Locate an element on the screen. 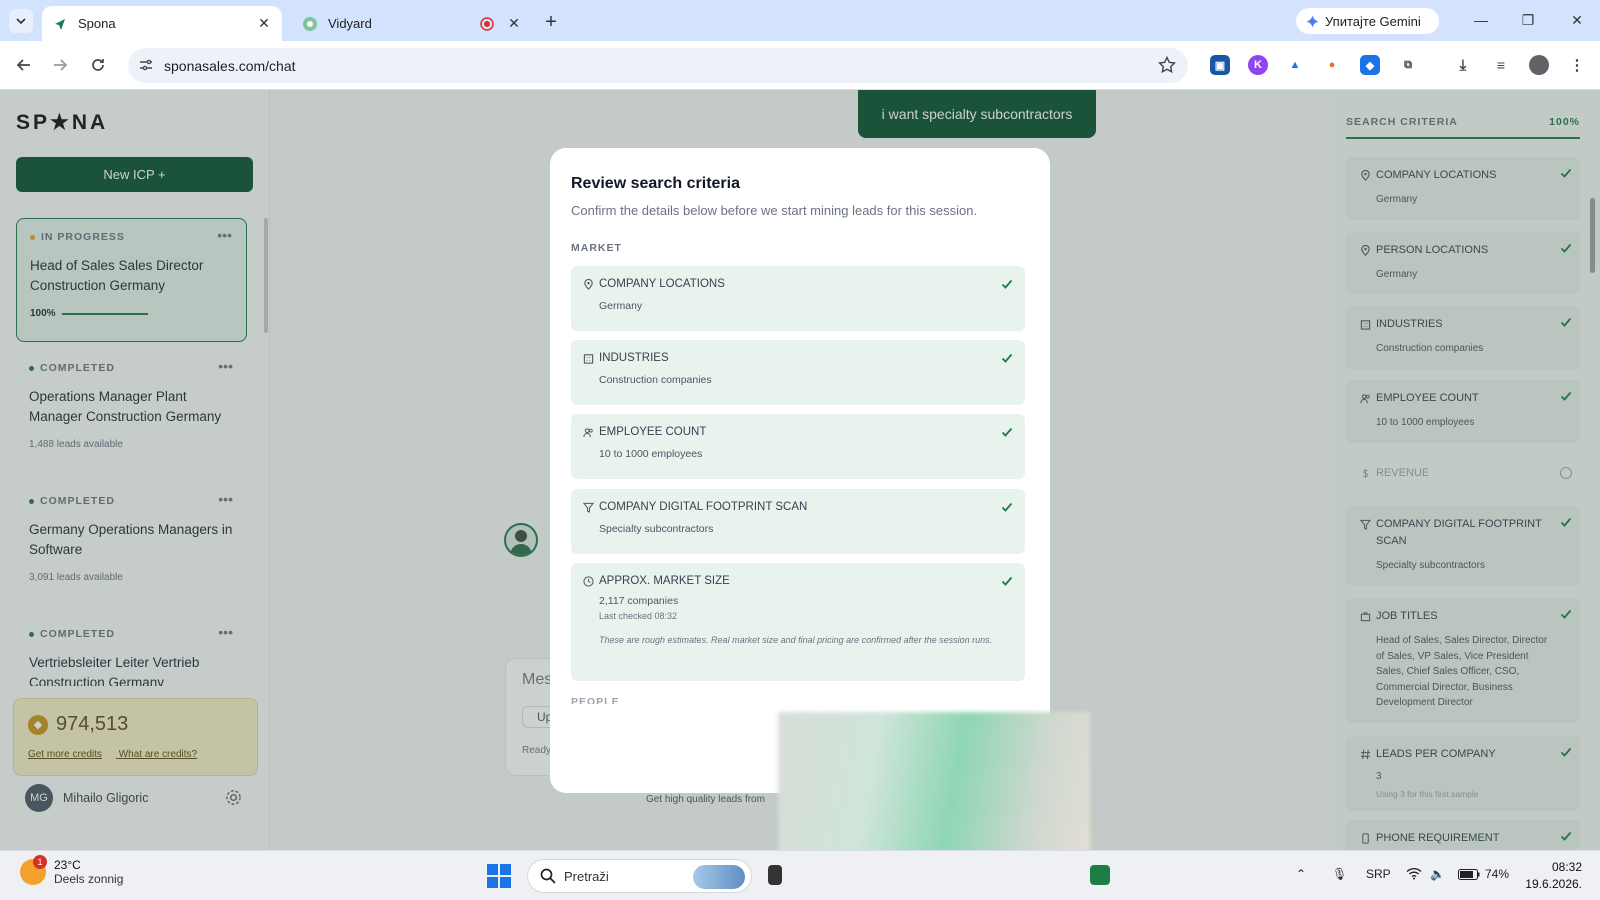  address-bar: sponasales.com/chat is located at coordinates (658, 65).